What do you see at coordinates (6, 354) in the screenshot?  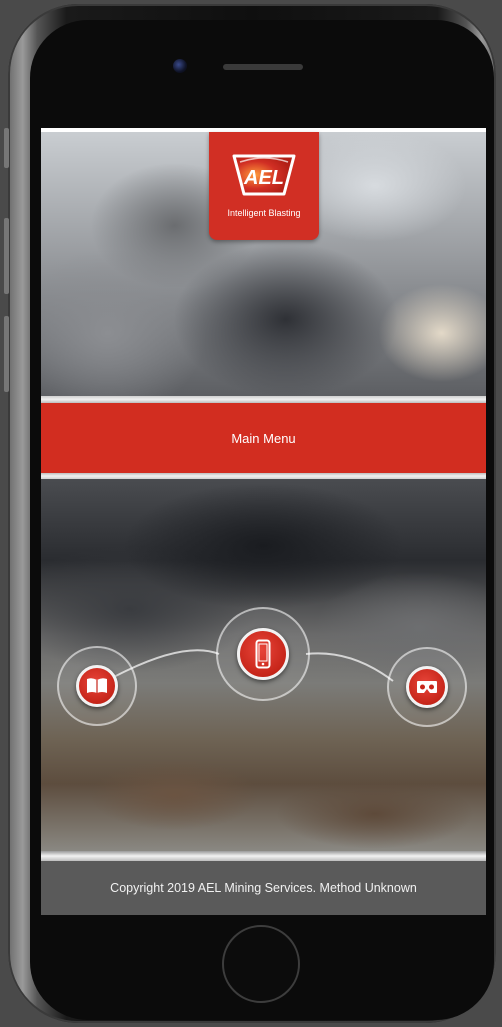 I see `volume-down-button` at bounding box center [6, 354].